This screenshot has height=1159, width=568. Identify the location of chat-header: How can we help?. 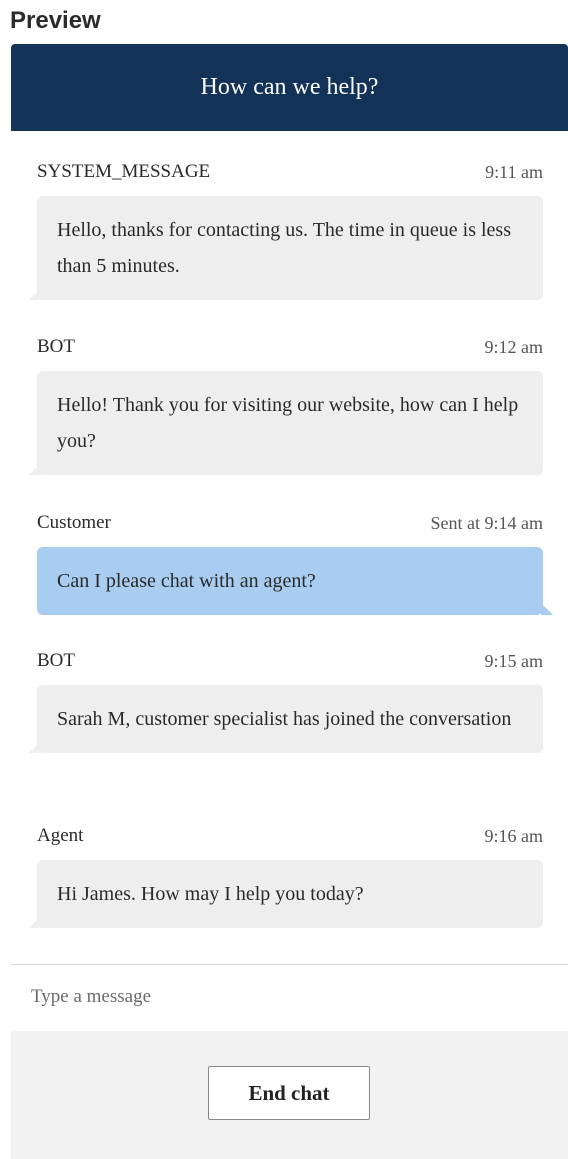
(289, 87).